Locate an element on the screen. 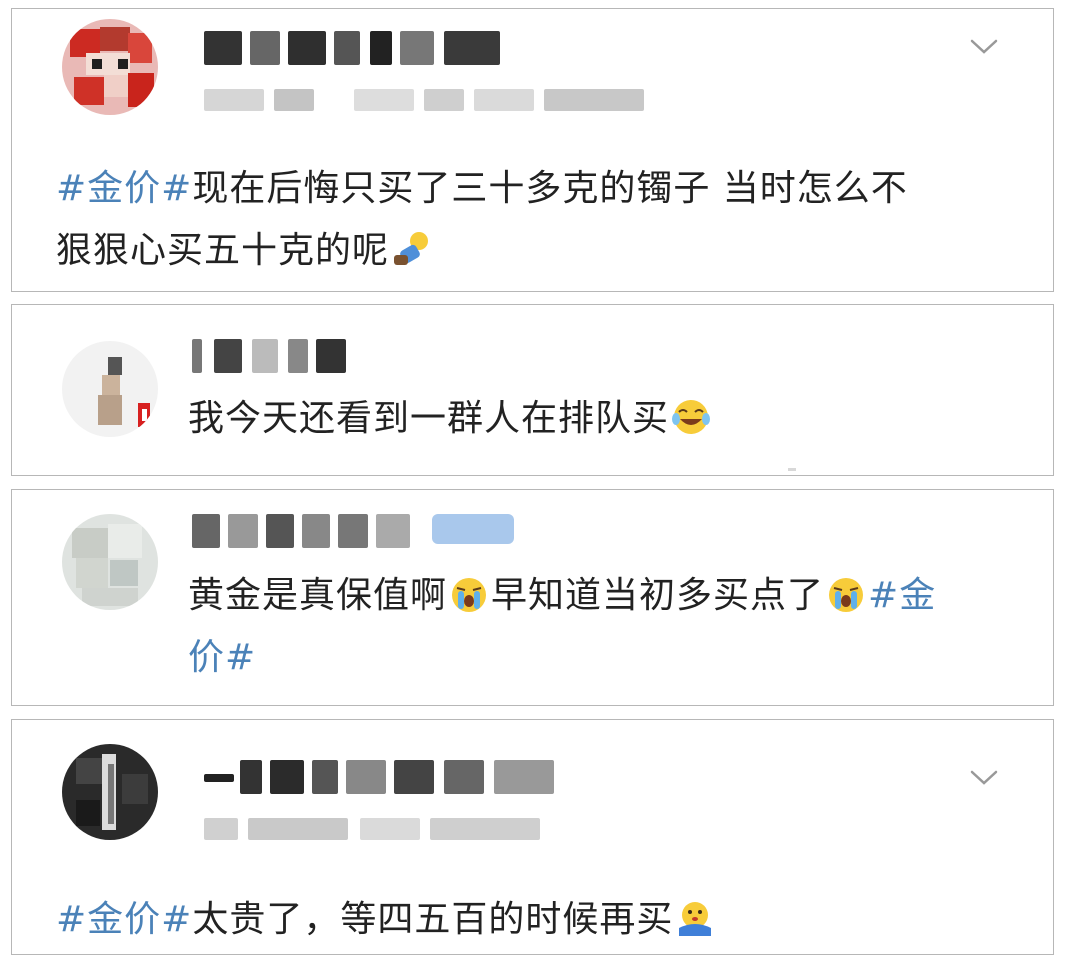 The height and width of the screenshot is (980, 1080). user-badge is located at coordinates (473, 529).